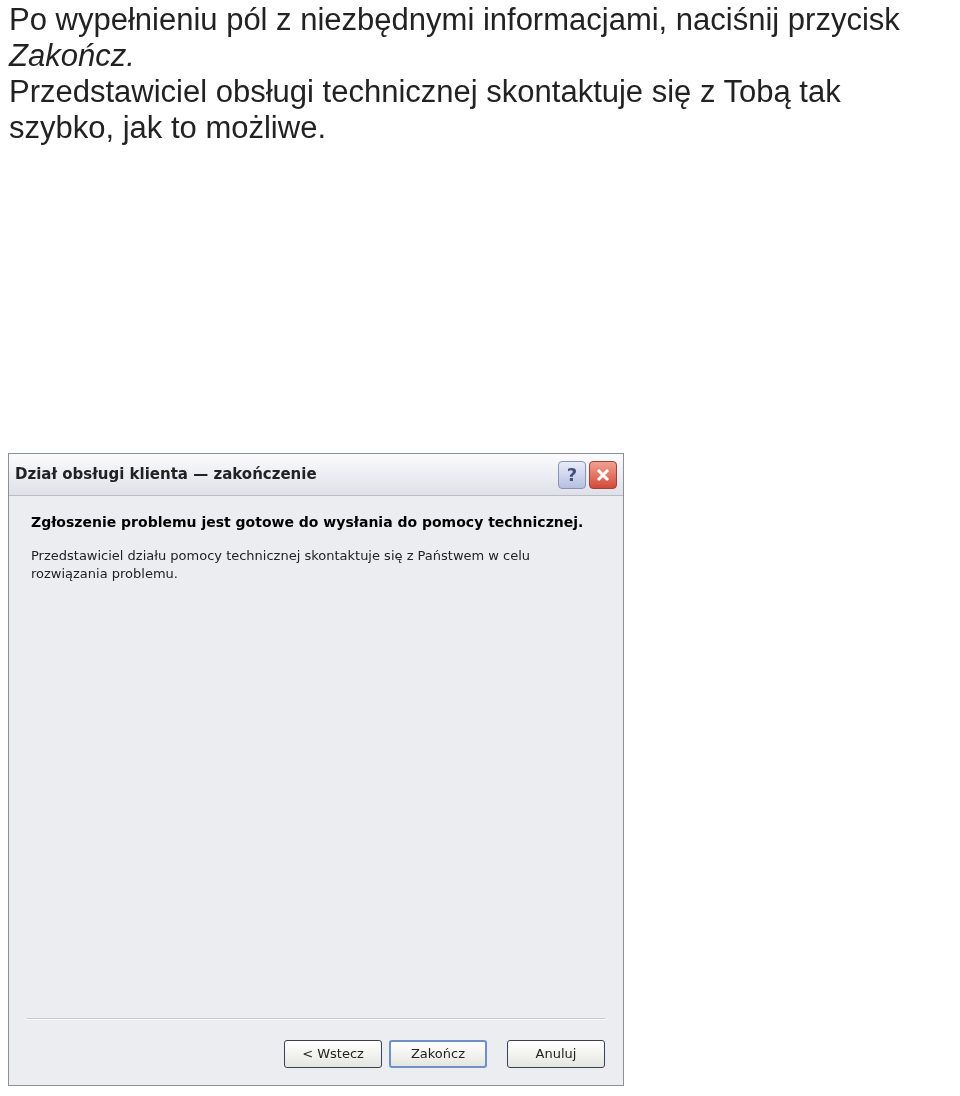 The image size is (960, 1096). I want to click on finish-button: Zakończ, so click(438, 1054).